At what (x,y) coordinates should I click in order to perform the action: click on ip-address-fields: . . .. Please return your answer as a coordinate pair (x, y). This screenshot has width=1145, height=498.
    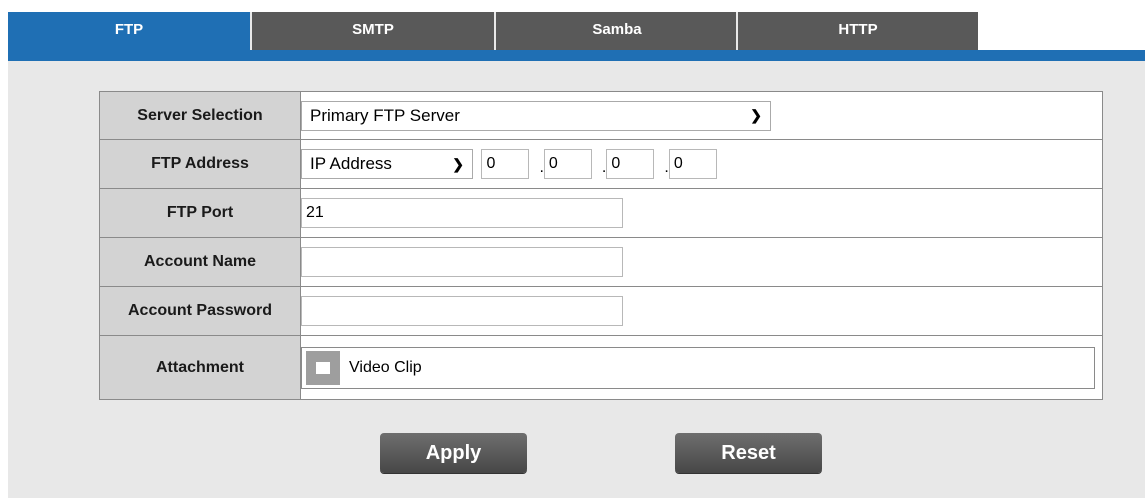
    Looking at the image, I should click on (599, 164).